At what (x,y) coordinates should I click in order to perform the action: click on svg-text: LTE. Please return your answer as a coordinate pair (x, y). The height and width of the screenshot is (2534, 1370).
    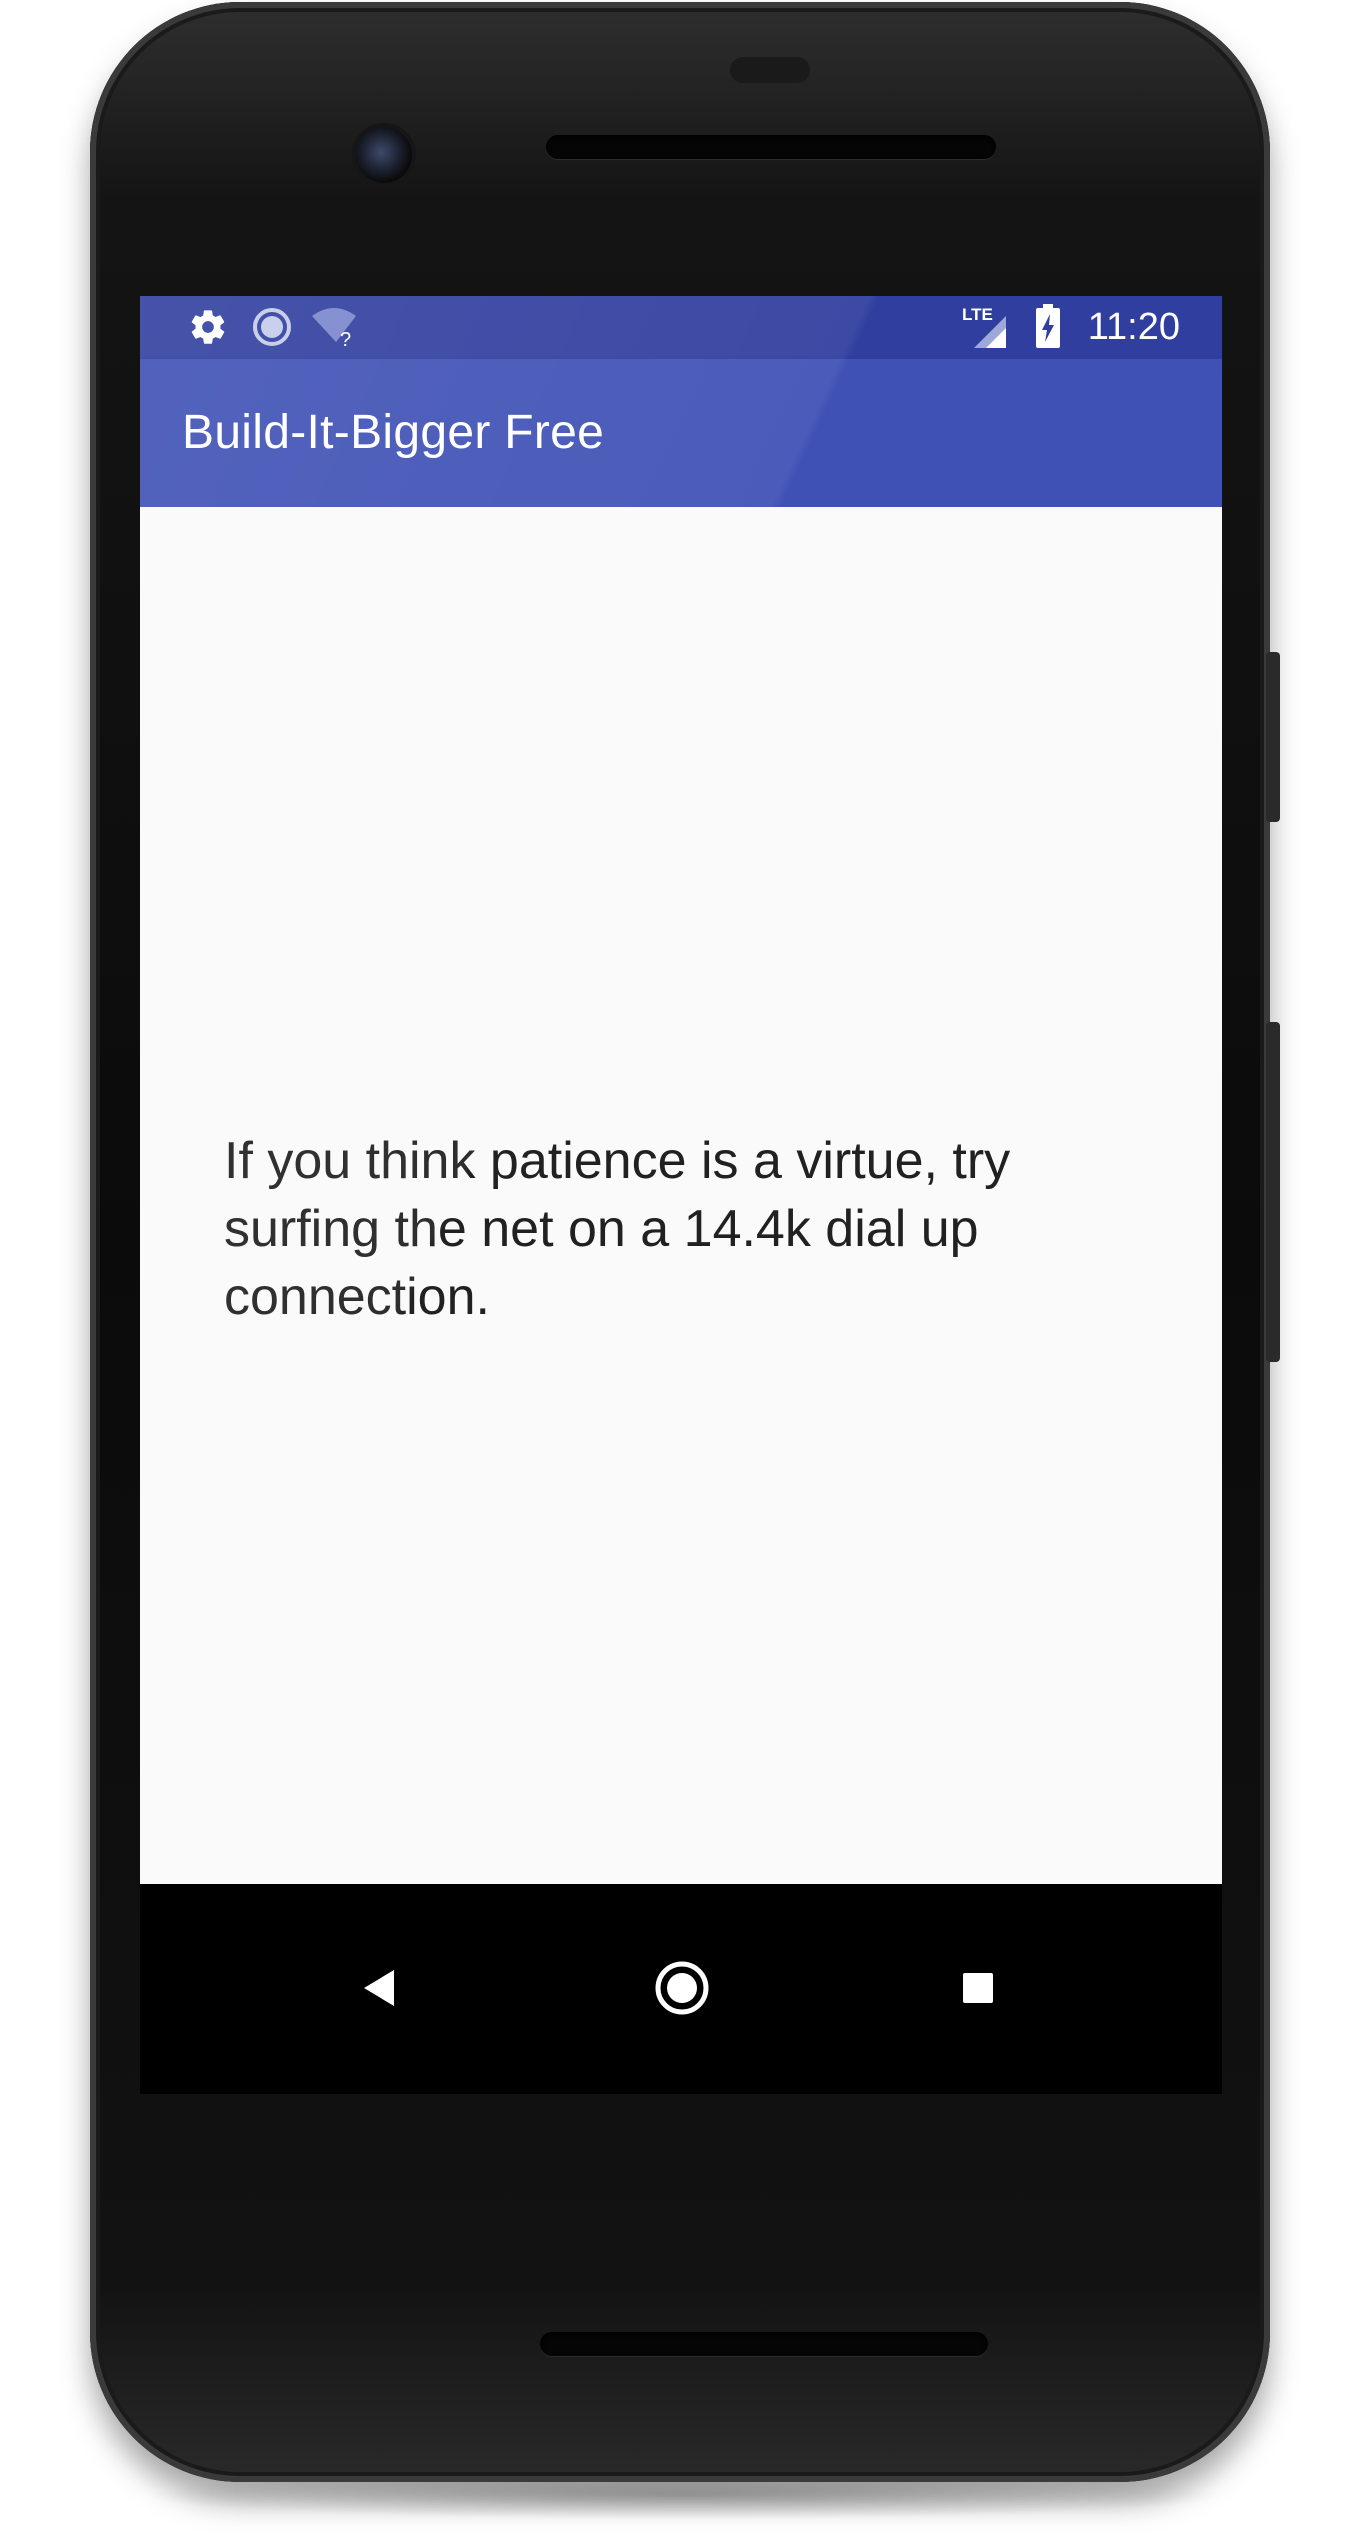
    Looking at the image, I should click on (977, 314).